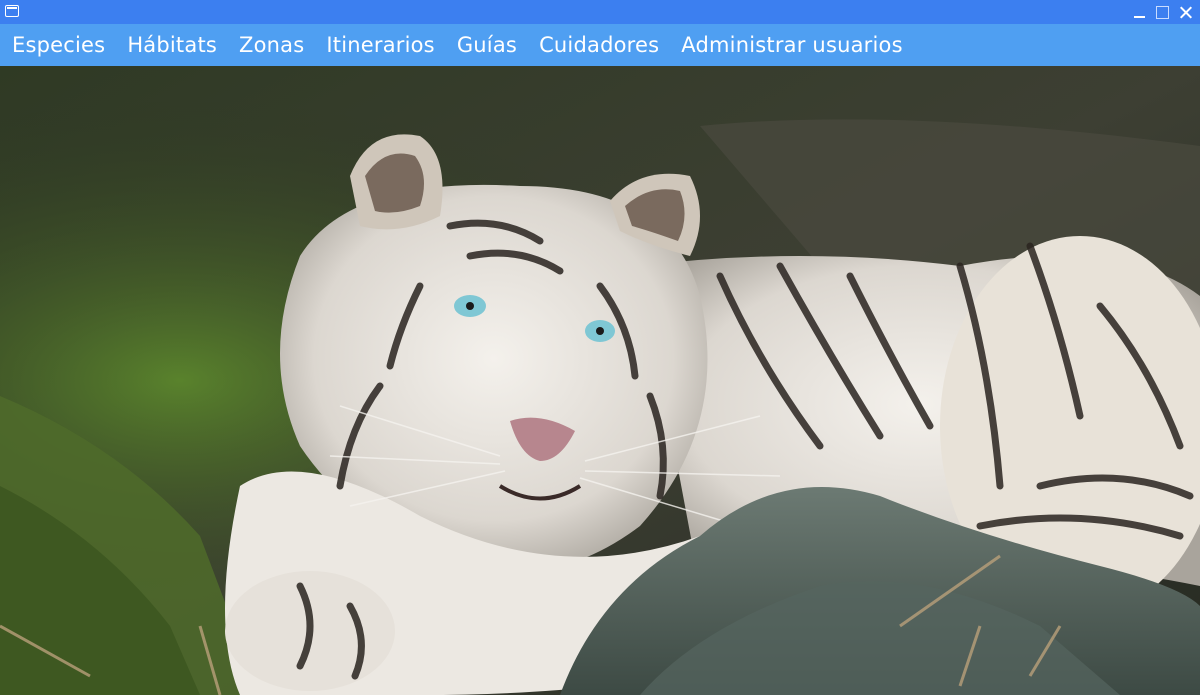 The height and width of the screenshot is (695, 1200). I want to click on menu-item-itinerarios: Itinerarios, so click(380, 45).